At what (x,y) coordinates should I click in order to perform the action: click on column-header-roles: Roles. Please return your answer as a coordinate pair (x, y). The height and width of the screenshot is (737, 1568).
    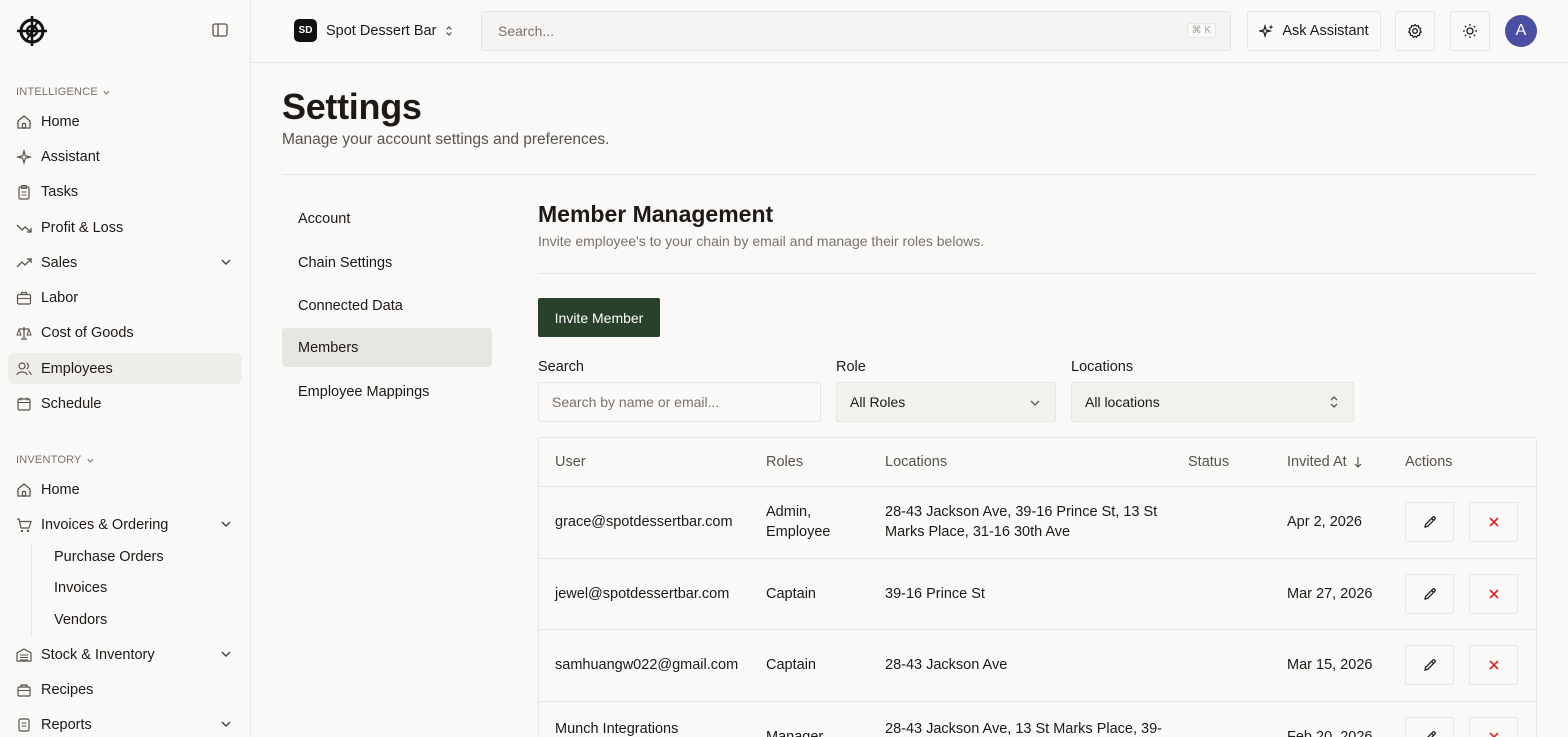
    Looking at the image, I should click on (784, 462).